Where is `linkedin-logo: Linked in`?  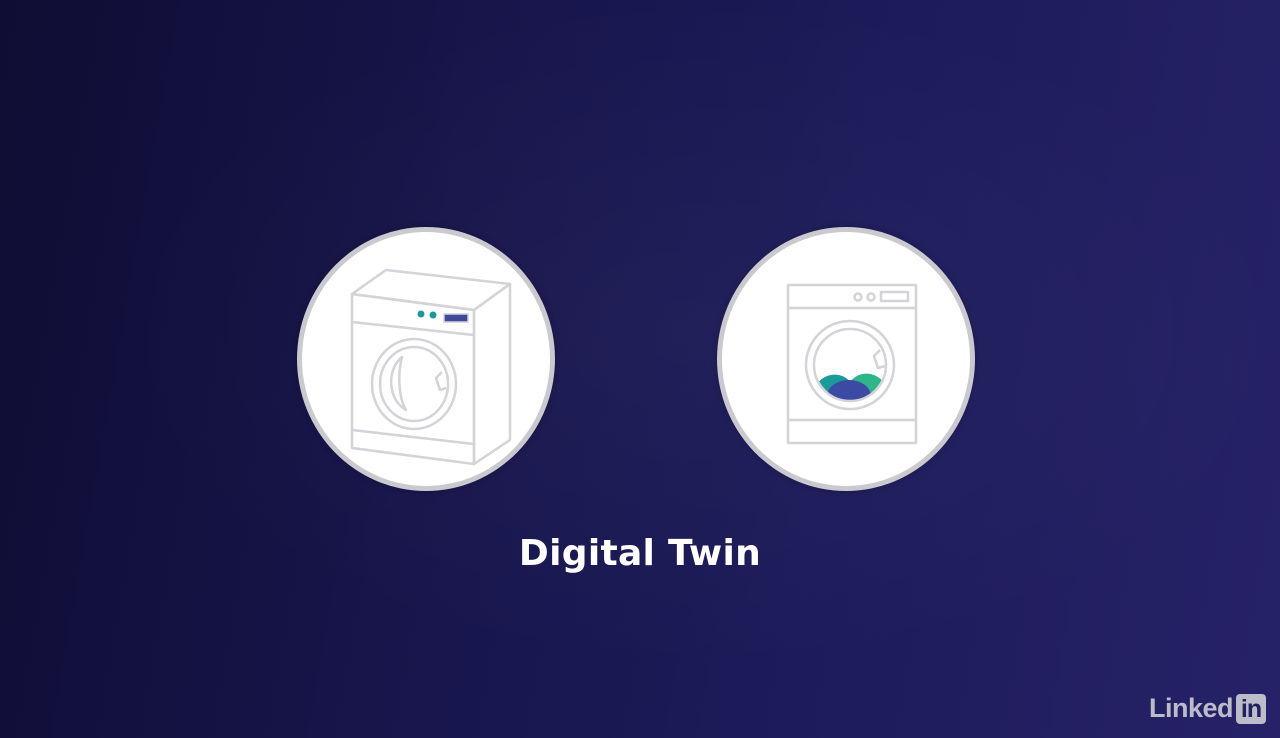
linkedin-logo: Linked in is located at coordinates (1207, 708).